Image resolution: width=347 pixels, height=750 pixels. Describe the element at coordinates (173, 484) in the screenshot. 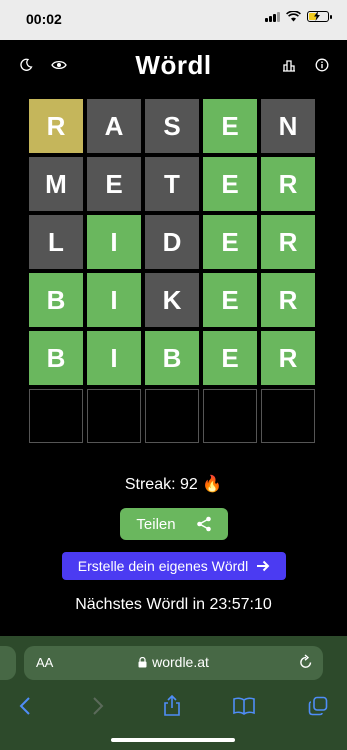

I see `streak-text: Streak: 92 🔥` at that location.